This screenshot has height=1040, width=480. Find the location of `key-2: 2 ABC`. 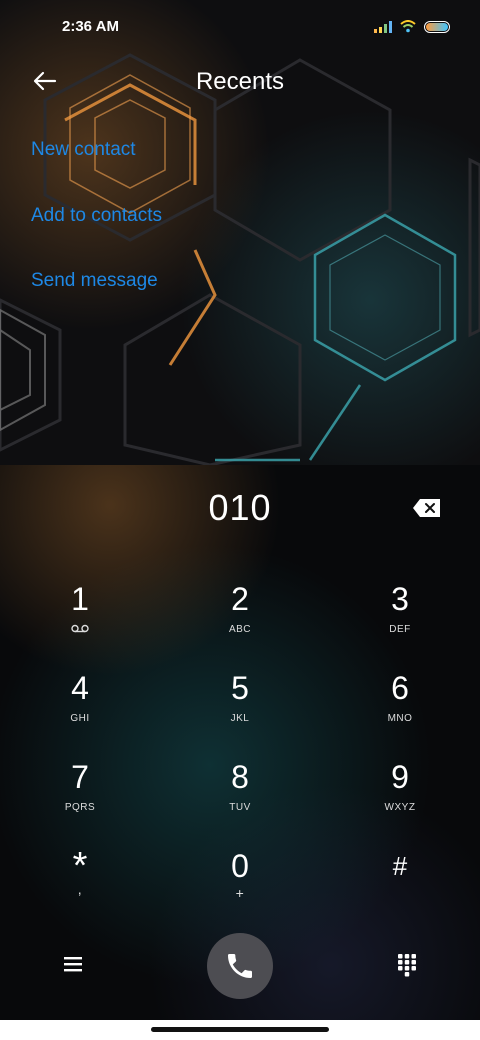

key-2: 2 ABC is located at coordinates (240, 607).